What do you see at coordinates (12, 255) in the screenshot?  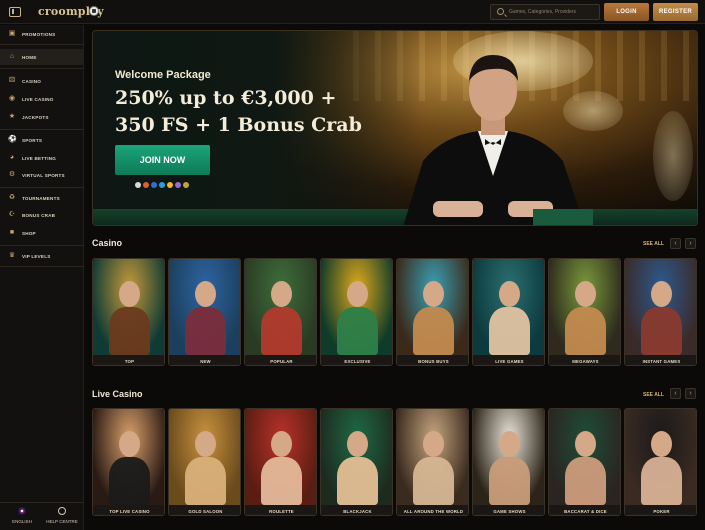 I see `crown-icon: ♛` at bounding box center [12, 255].